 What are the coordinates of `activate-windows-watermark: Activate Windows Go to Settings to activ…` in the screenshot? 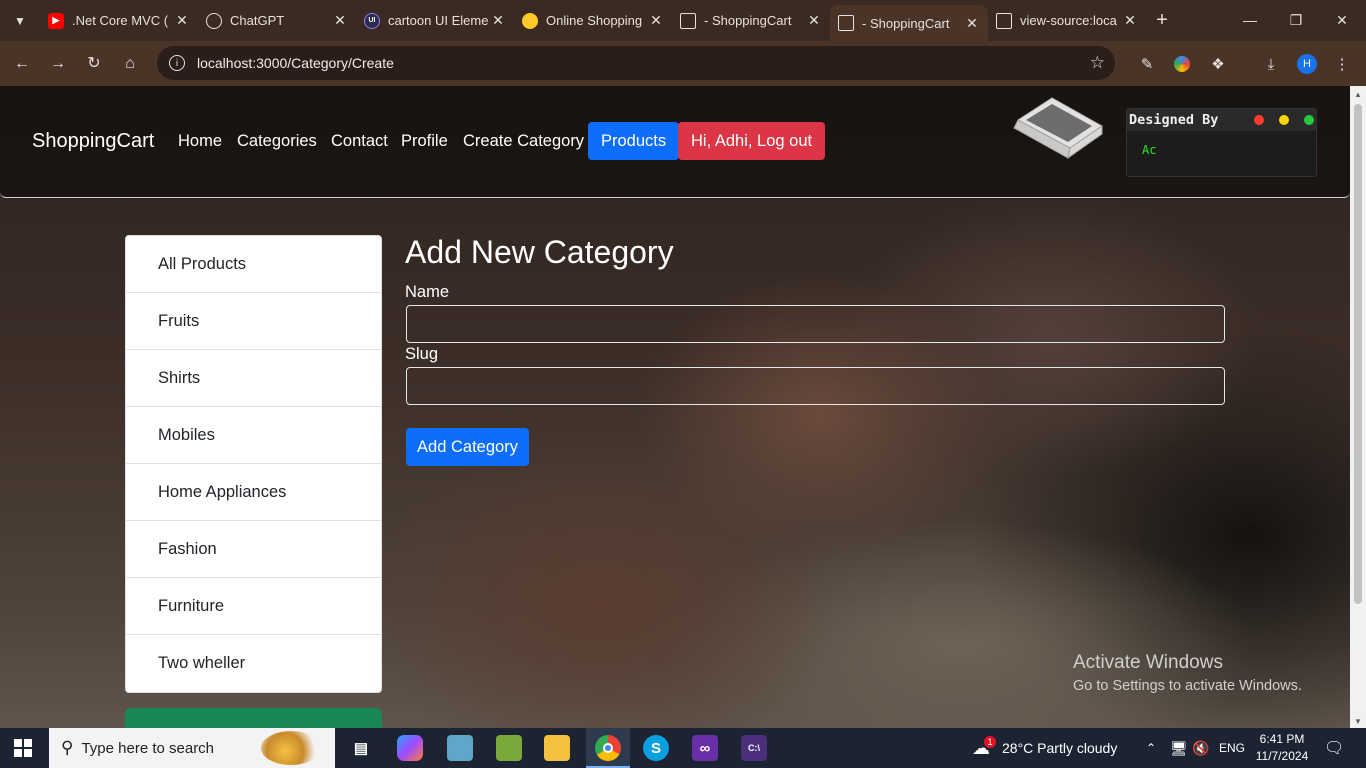 It's located at (1187, 673).